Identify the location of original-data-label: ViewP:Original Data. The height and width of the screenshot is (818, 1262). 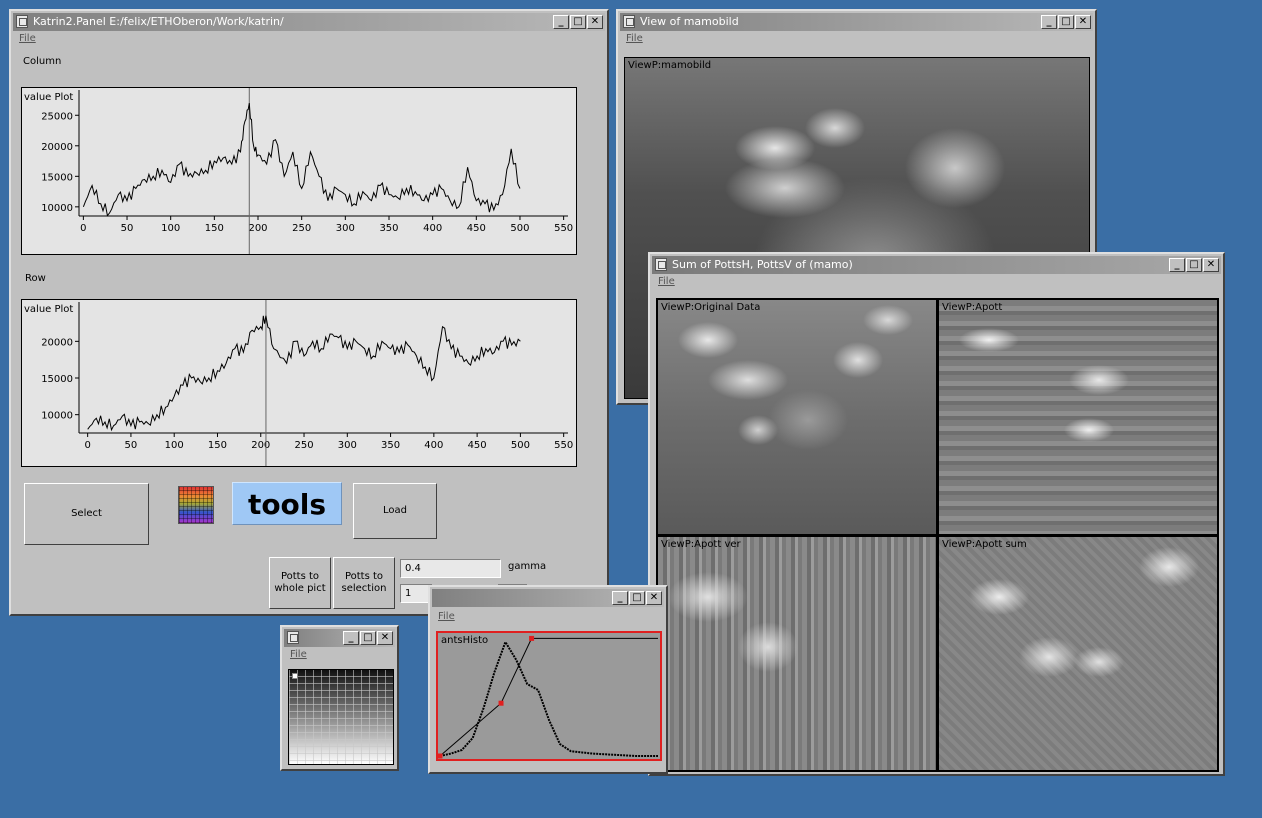
(711, 307).